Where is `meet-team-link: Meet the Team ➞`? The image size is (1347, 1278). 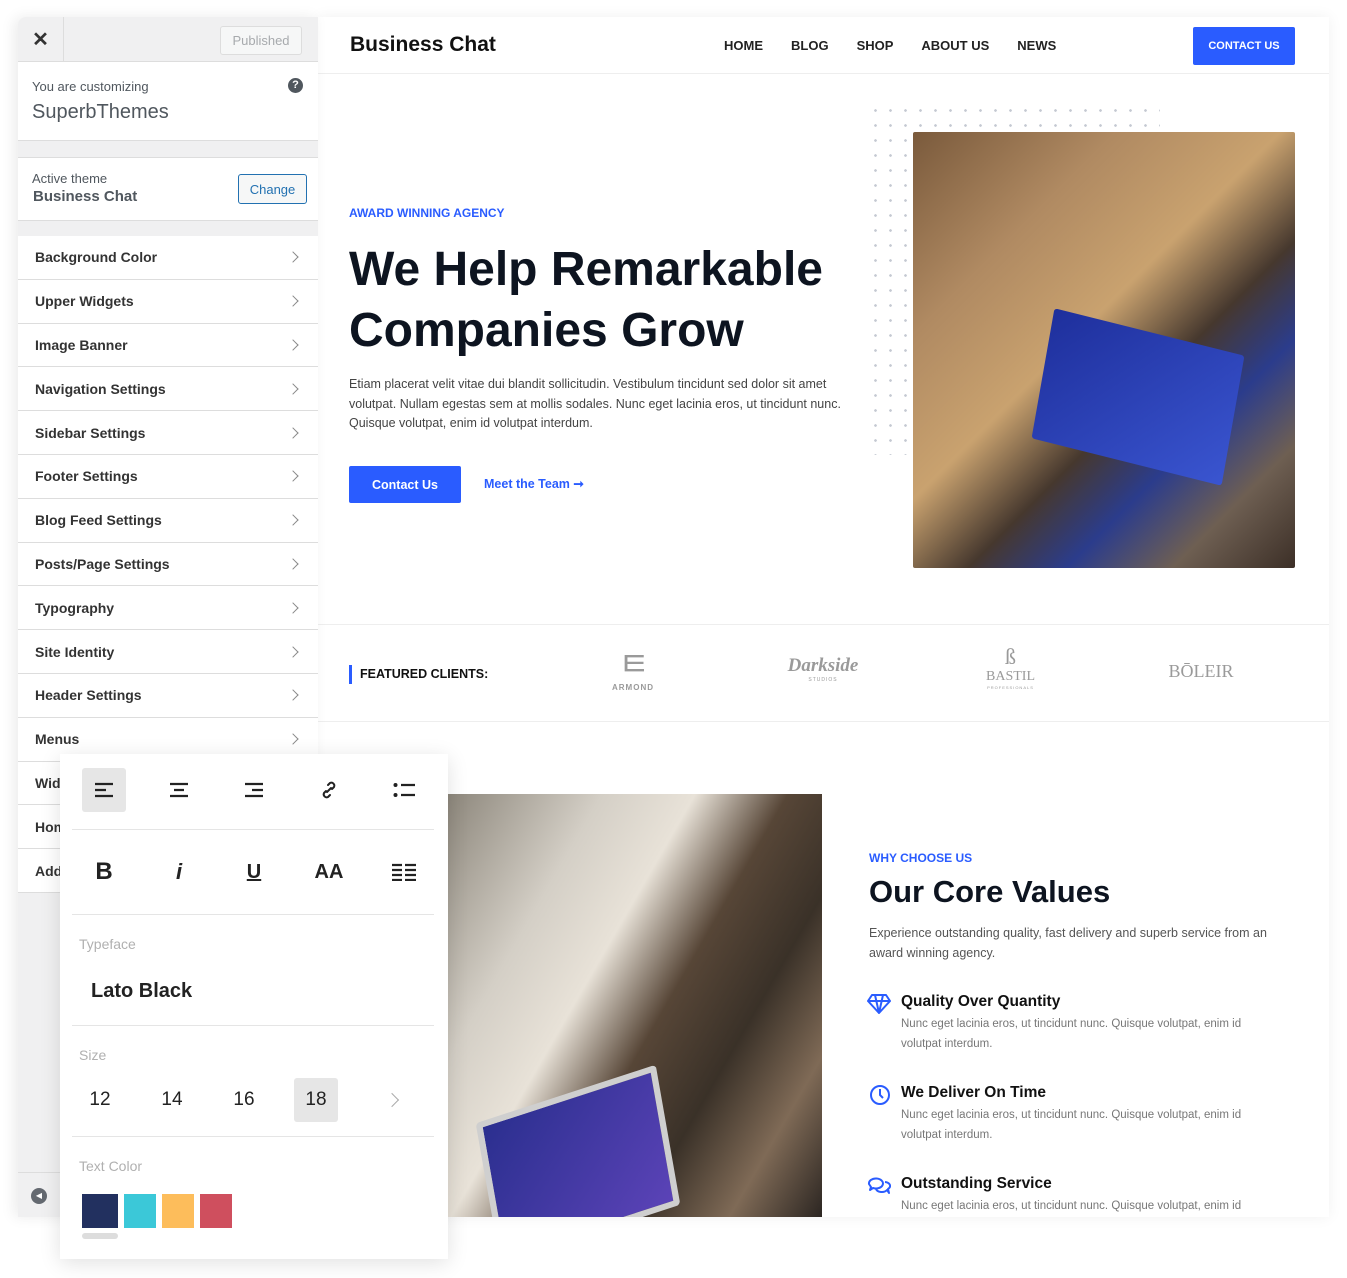 meet-team-link: Meet the Team ➞ is located at coordinates (534, 483).